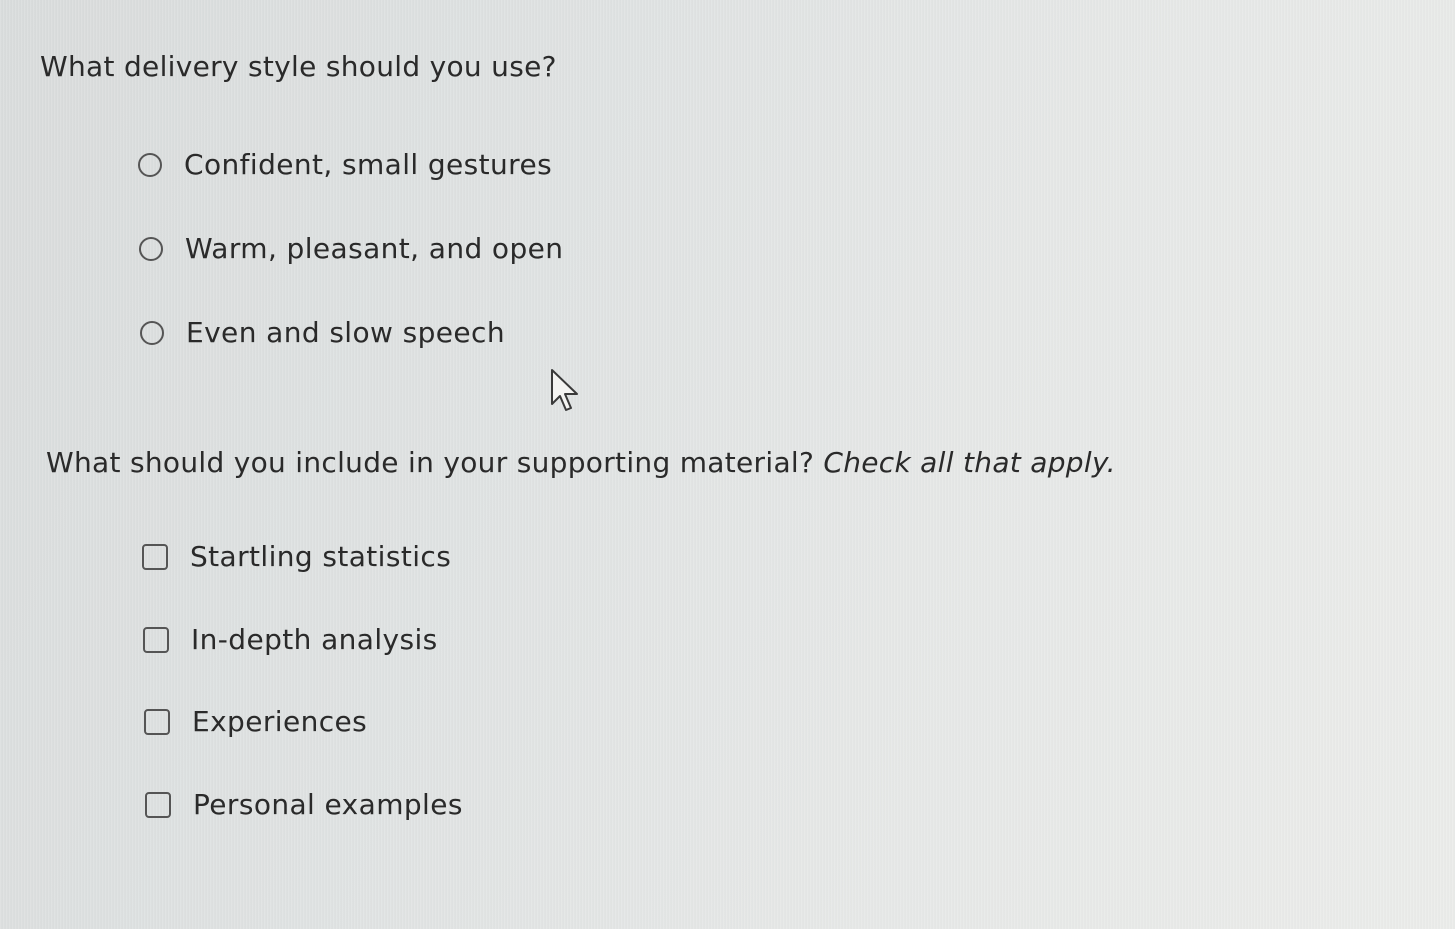  I want to click on radio-option-warm: Warm, pleasant, and open, so click(351, 248).